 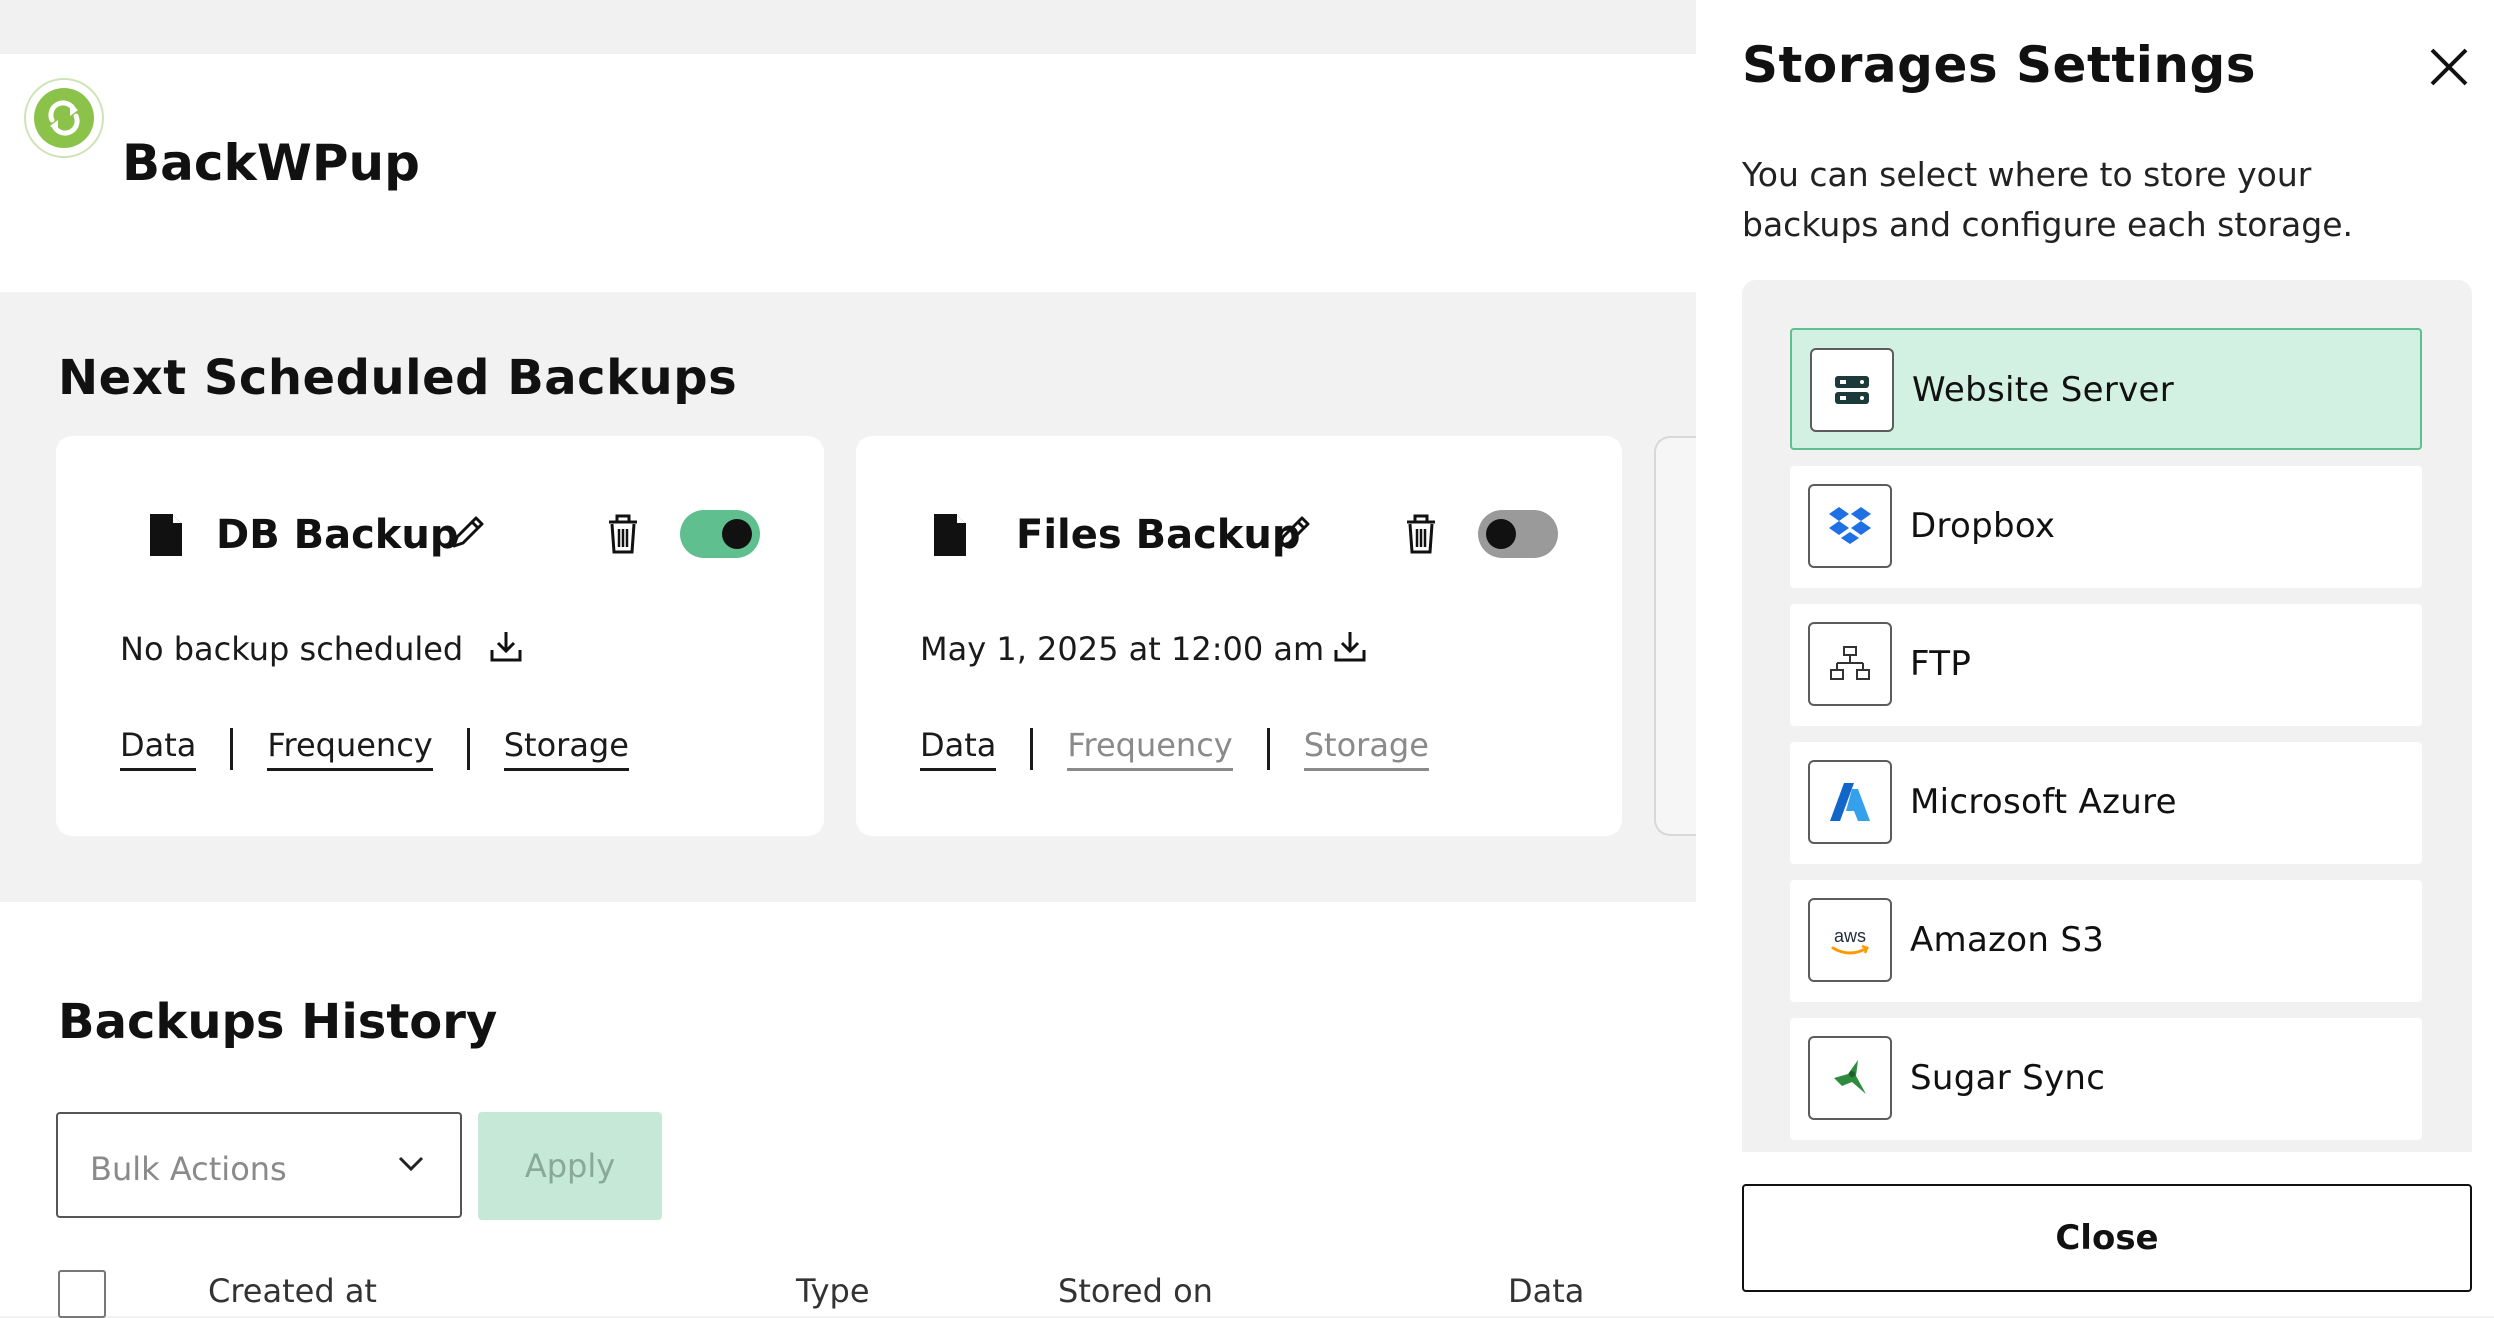 I want to click on app-logo-text: BackWPup, so click(x=271, y=163).